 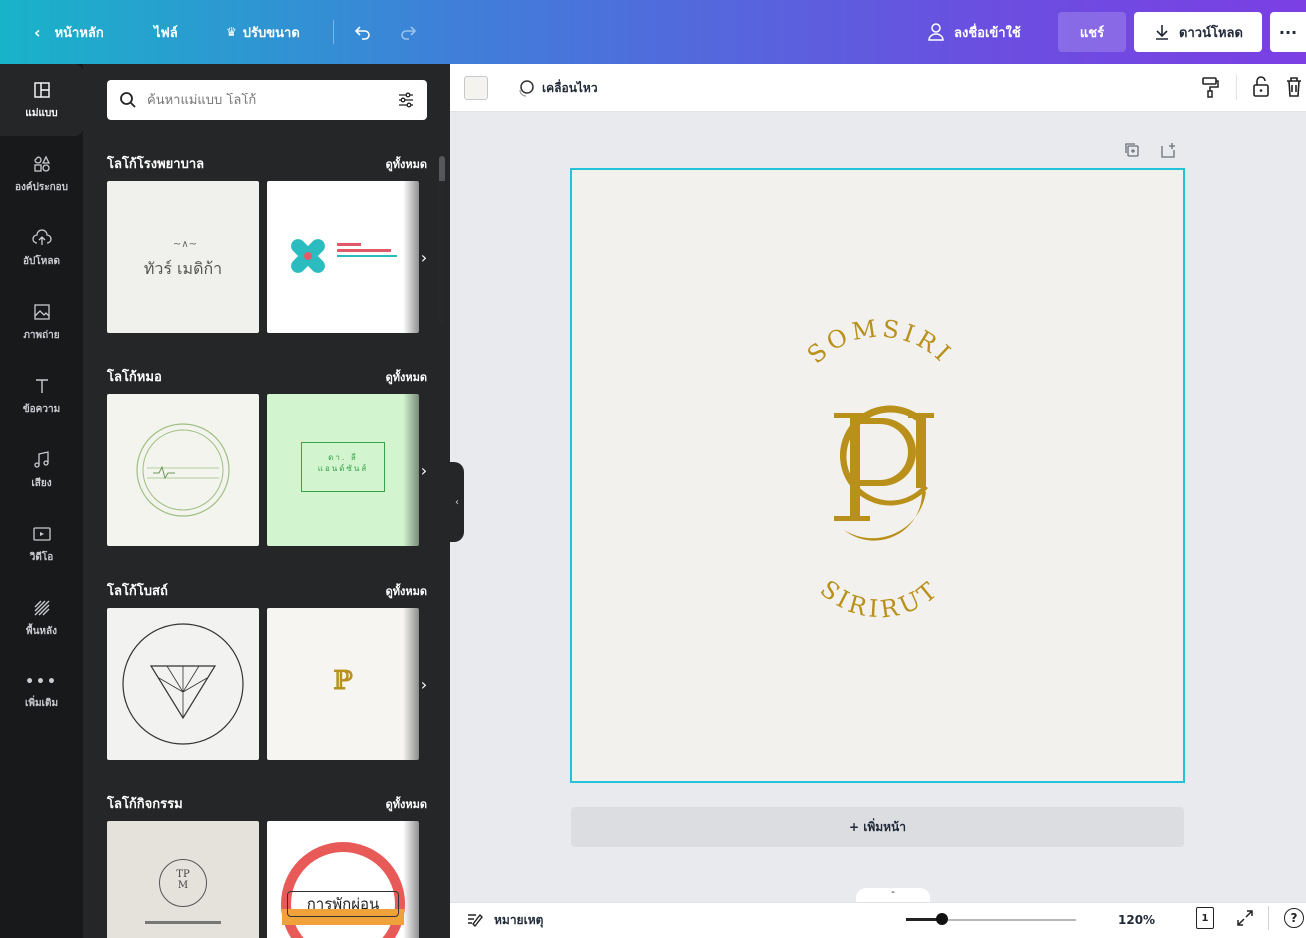 What do you see at coordinates (41, 459) in the screenshot?
I see `music-icon` at bounding box center [41, 459].